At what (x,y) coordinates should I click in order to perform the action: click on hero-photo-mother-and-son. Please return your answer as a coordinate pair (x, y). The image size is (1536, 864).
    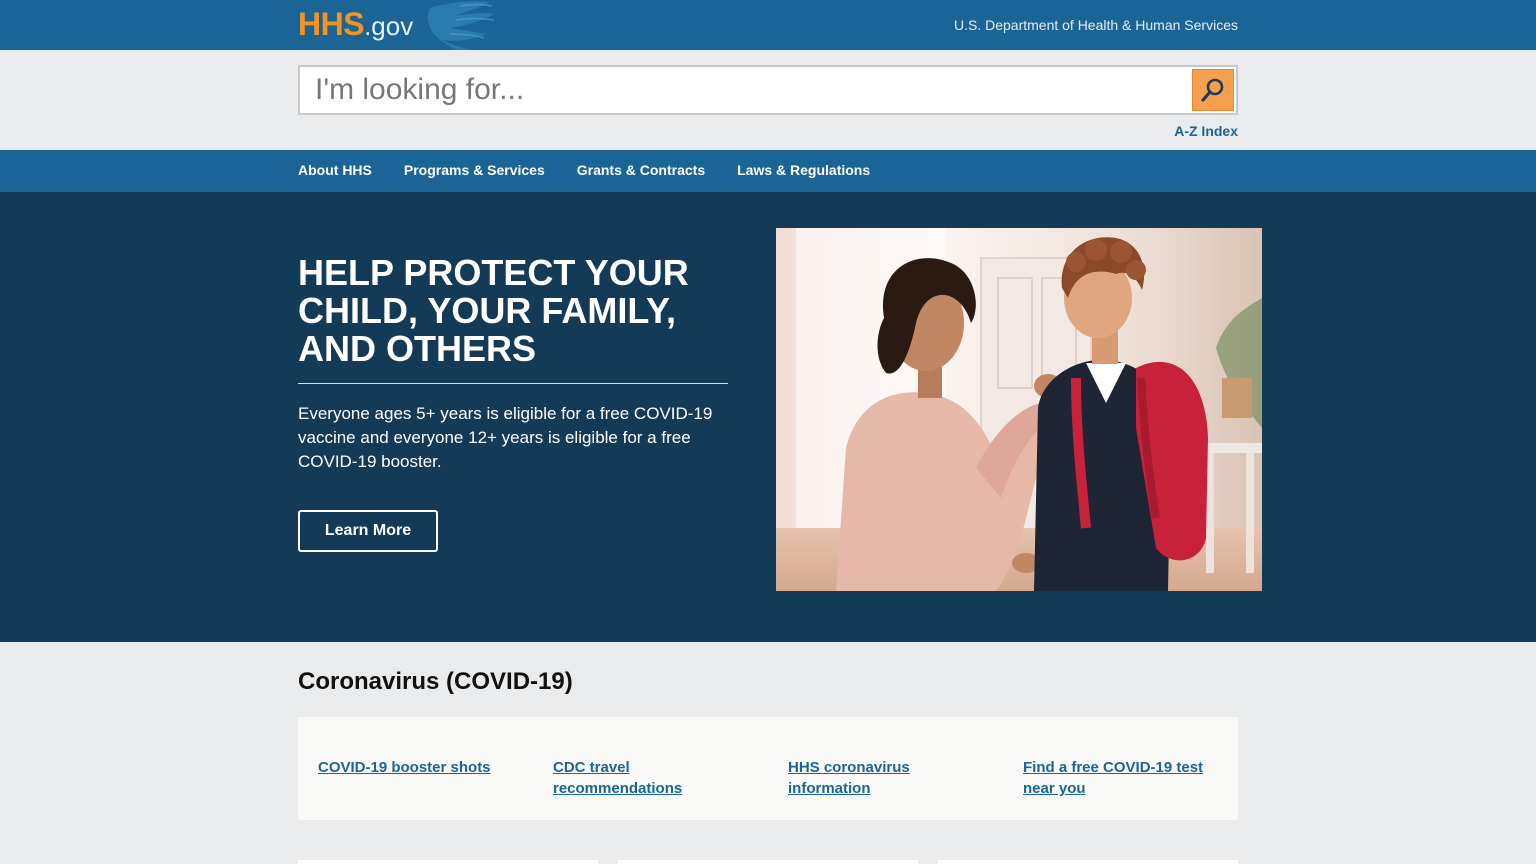
    Looking at the image, I should click on (1019, 409).